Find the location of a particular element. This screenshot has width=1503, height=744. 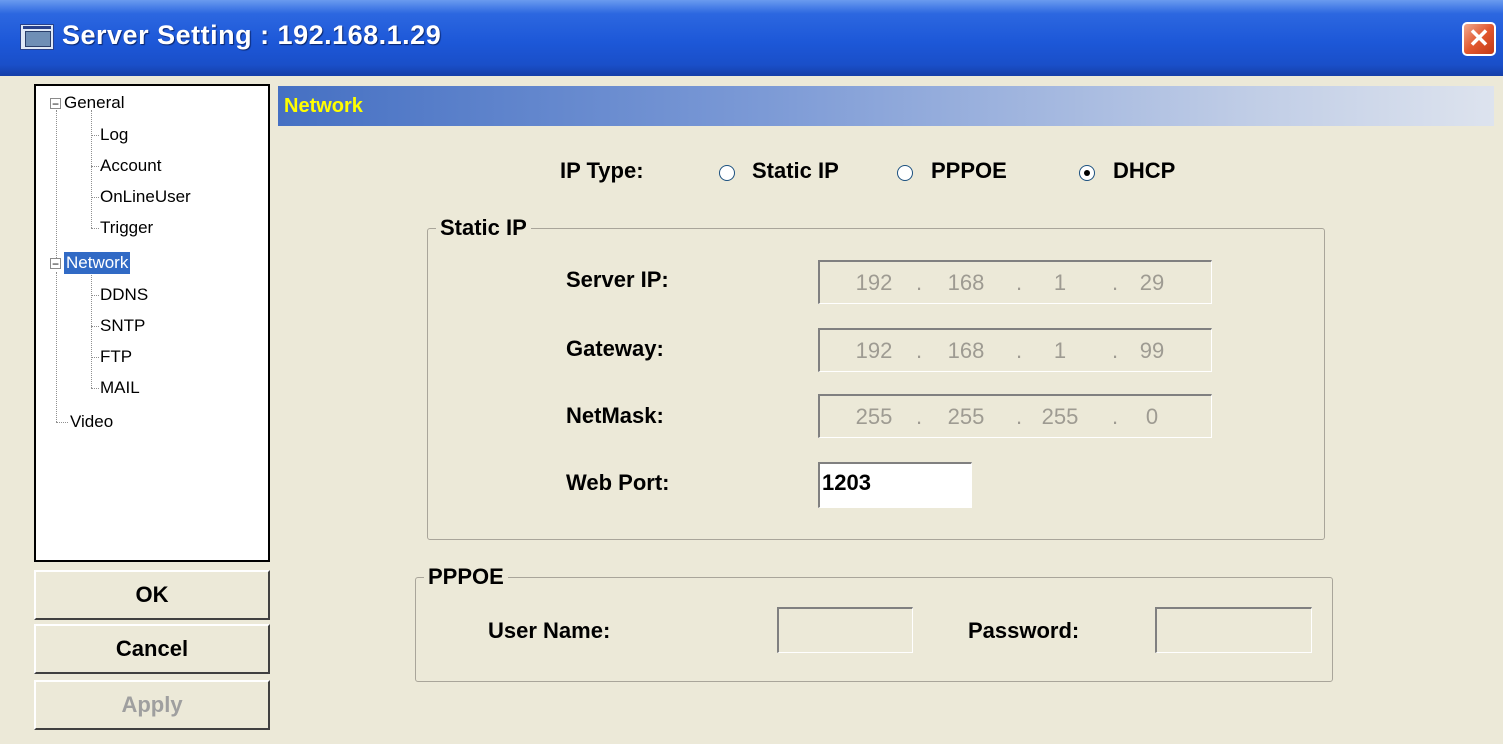

static-ip-group-legend: Static IP is located at coordinates (483, 228).